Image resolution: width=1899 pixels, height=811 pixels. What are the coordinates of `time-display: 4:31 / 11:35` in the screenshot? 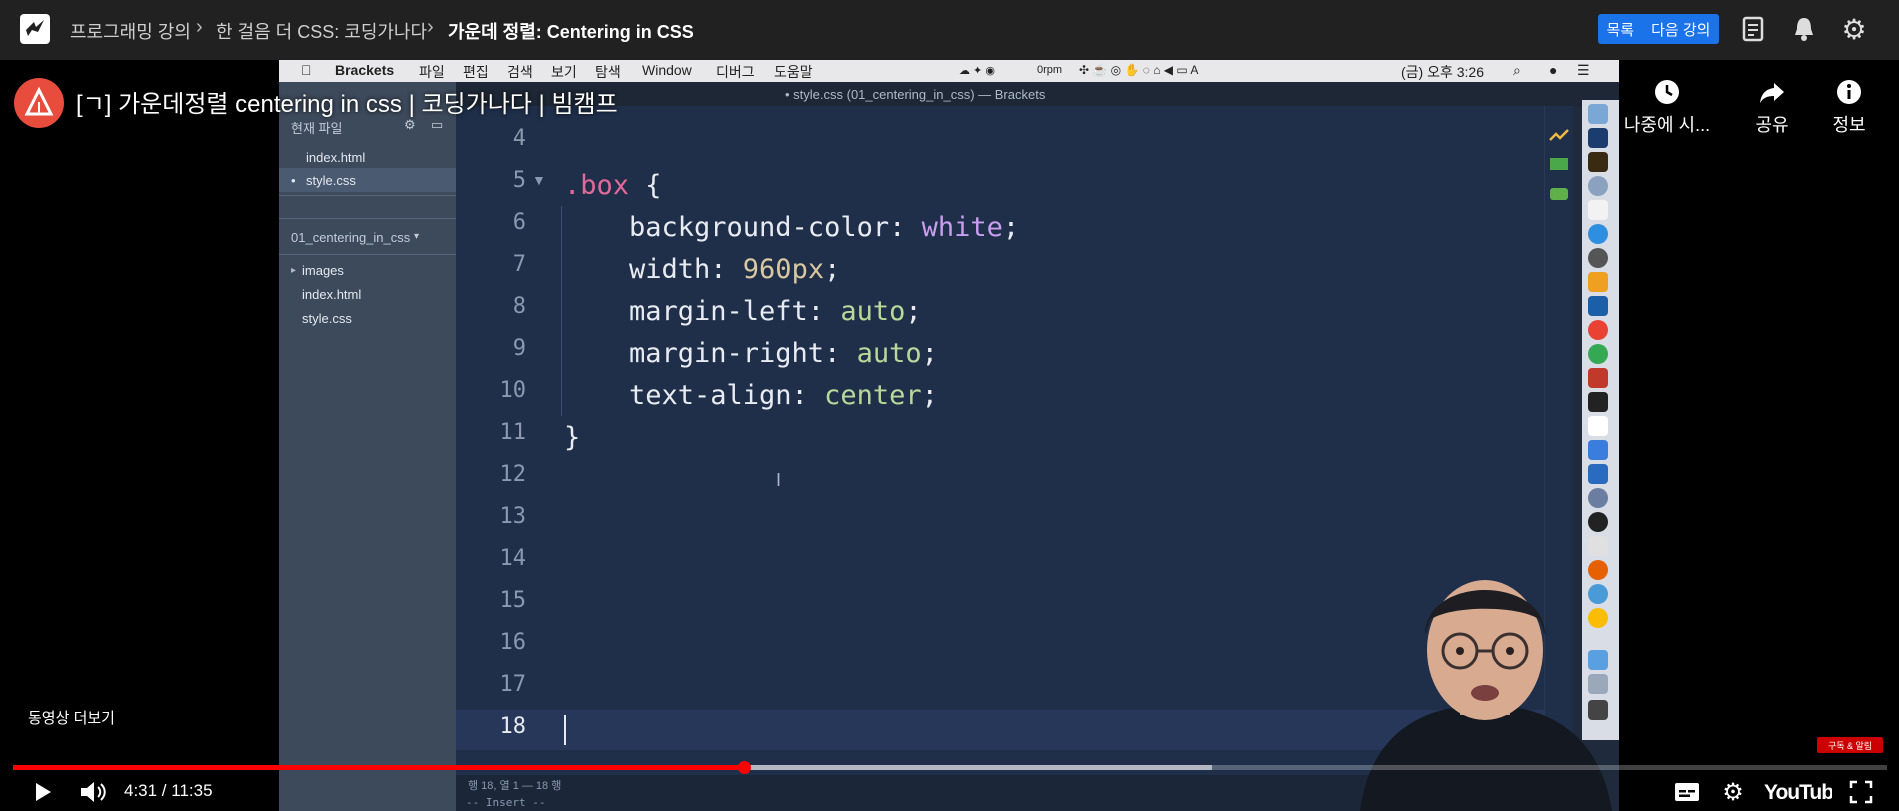 It's located at (168, 790).